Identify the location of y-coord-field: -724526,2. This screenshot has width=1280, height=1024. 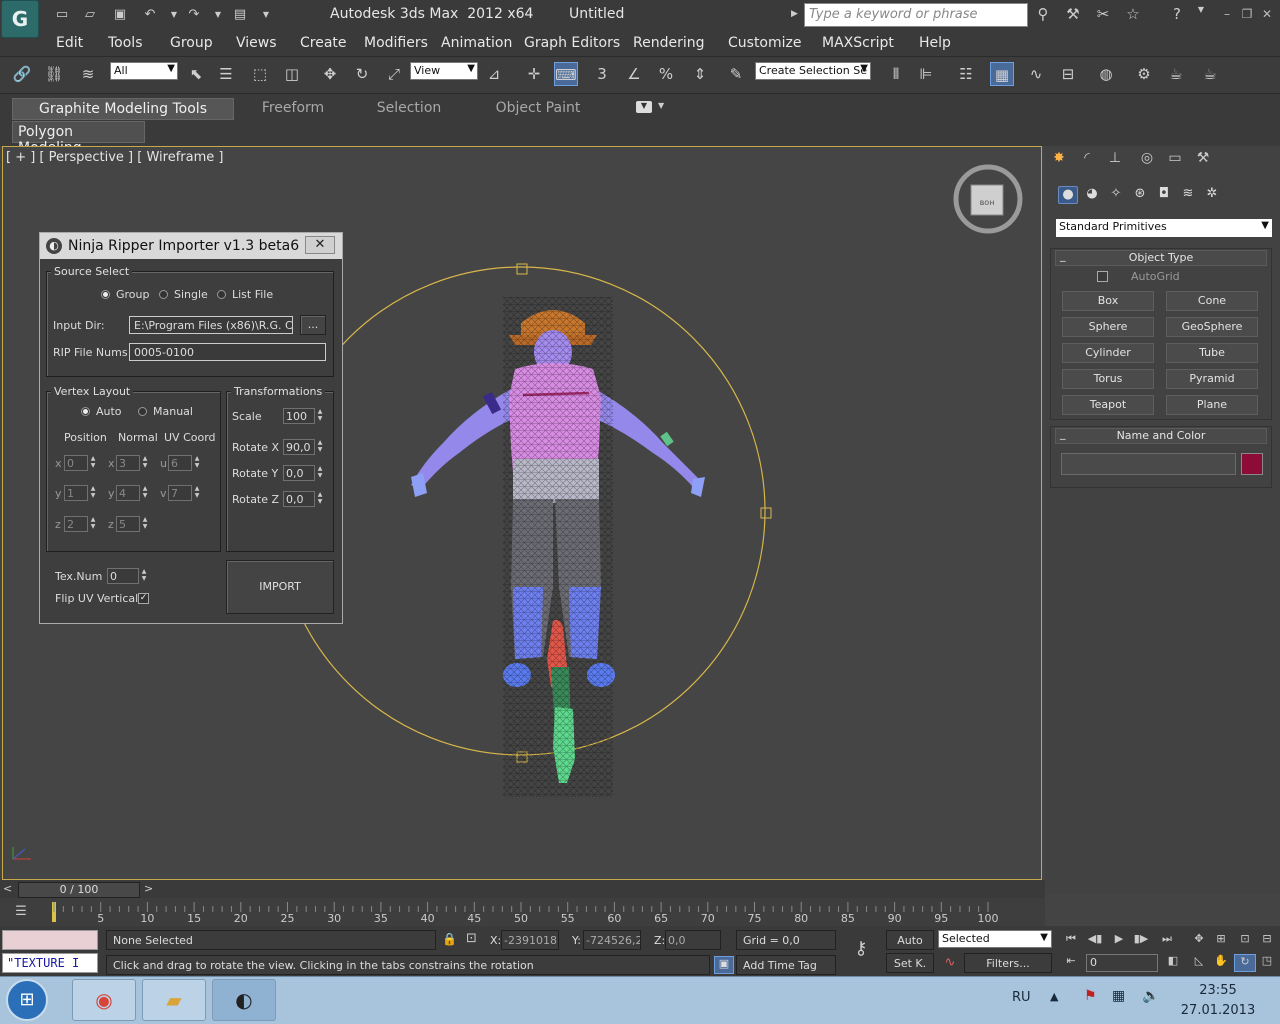
(612, 940).